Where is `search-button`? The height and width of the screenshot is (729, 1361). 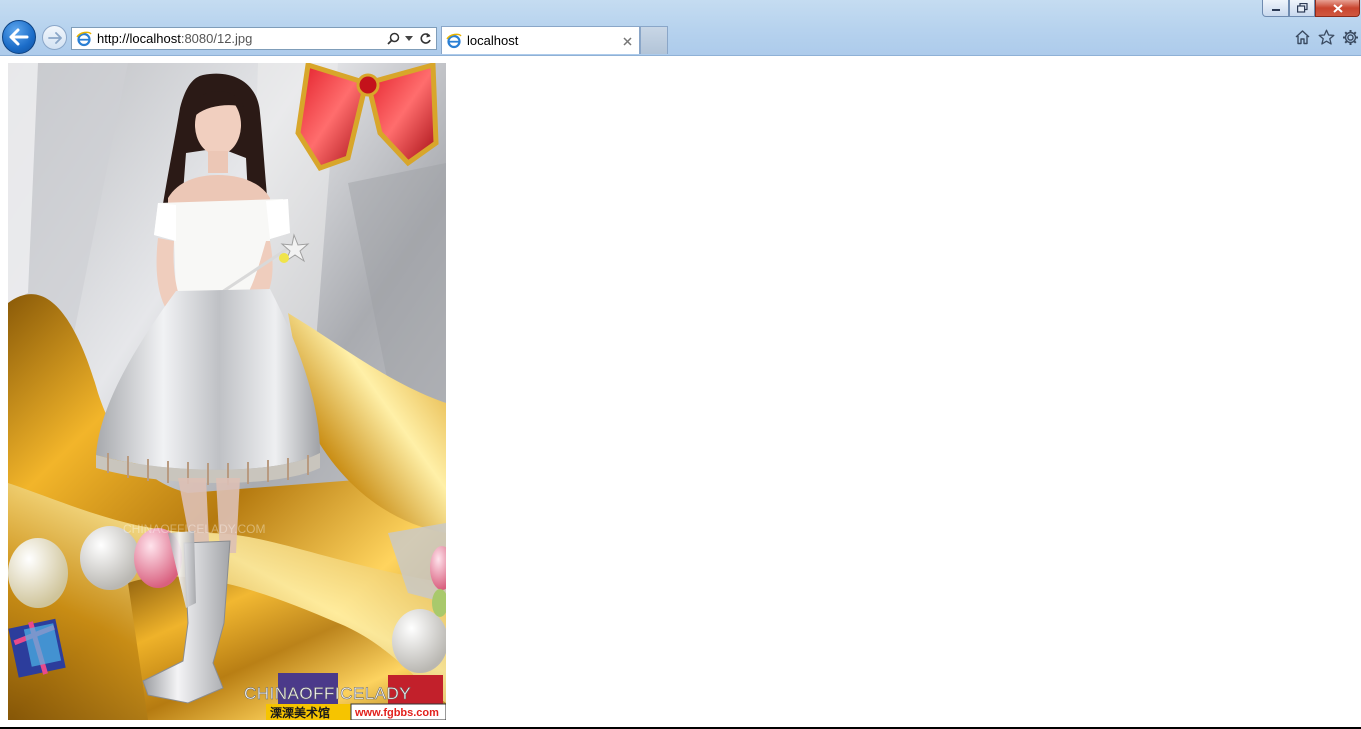
search-button is located at coordinates (393, 39).